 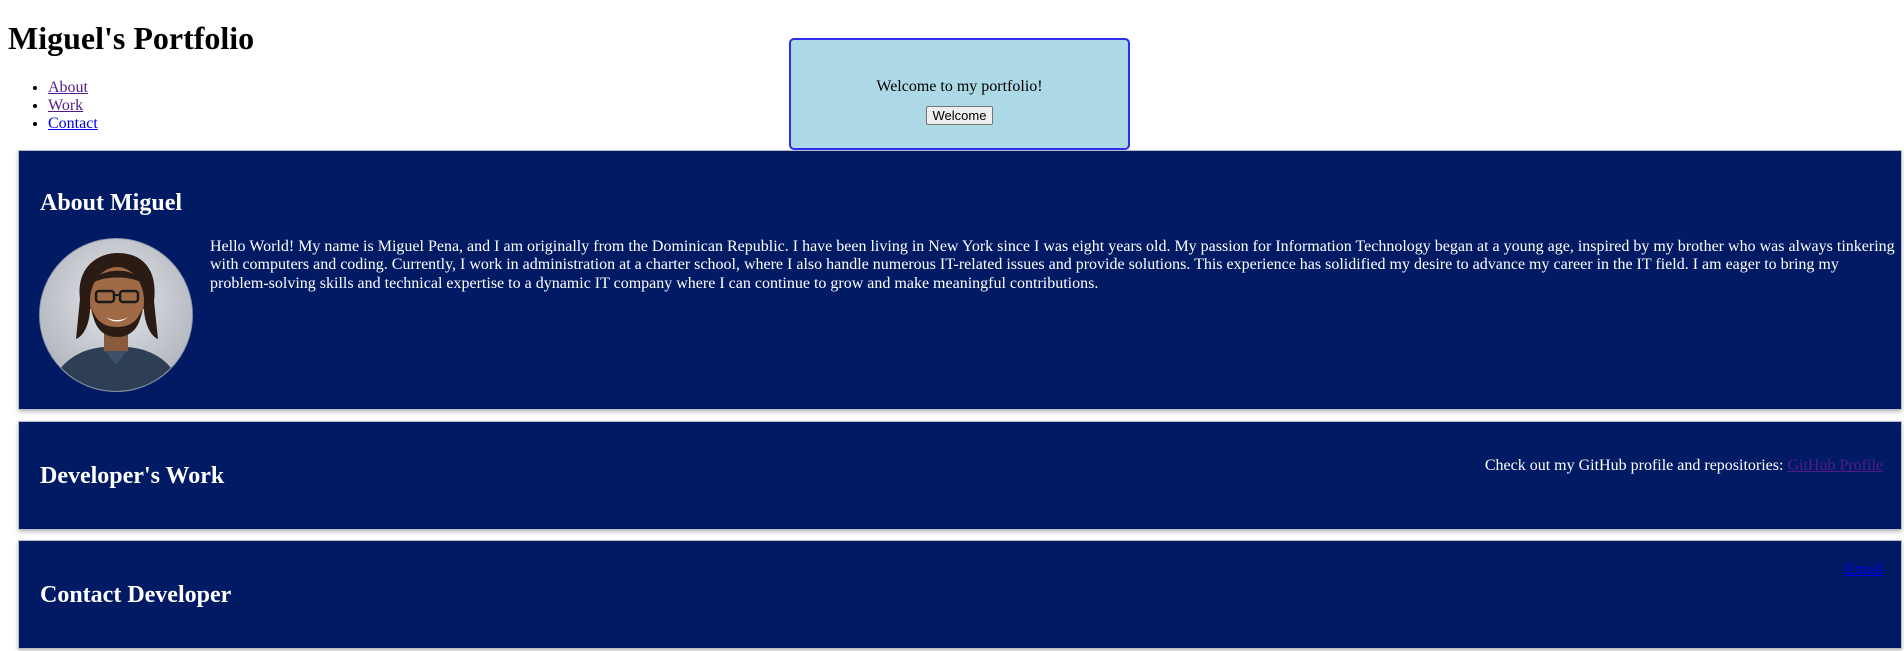 I want to click on nav-item-about: About, so click(x=73, y=88).